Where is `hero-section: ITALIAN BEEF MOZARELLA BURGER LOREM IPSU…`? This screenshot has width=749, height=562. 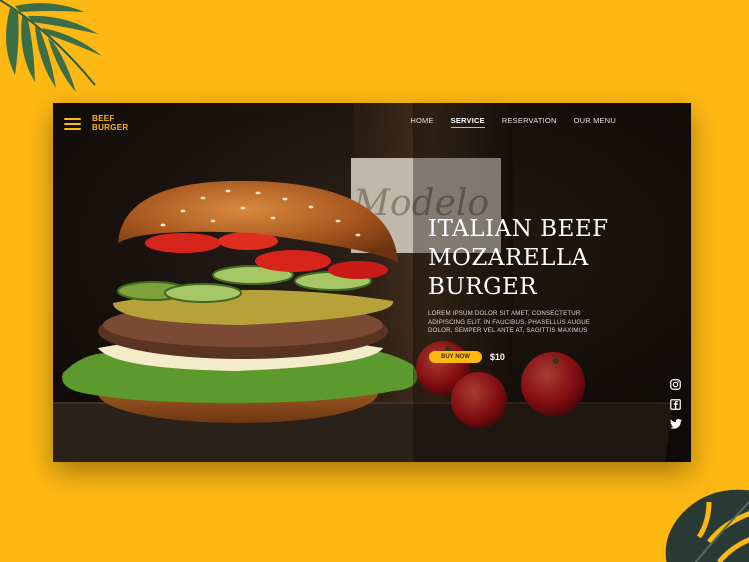 hero-section: ITALIAN BEEF MOZARELLA BURGER LOREM IPSU… is located at coordinates (528, 275).